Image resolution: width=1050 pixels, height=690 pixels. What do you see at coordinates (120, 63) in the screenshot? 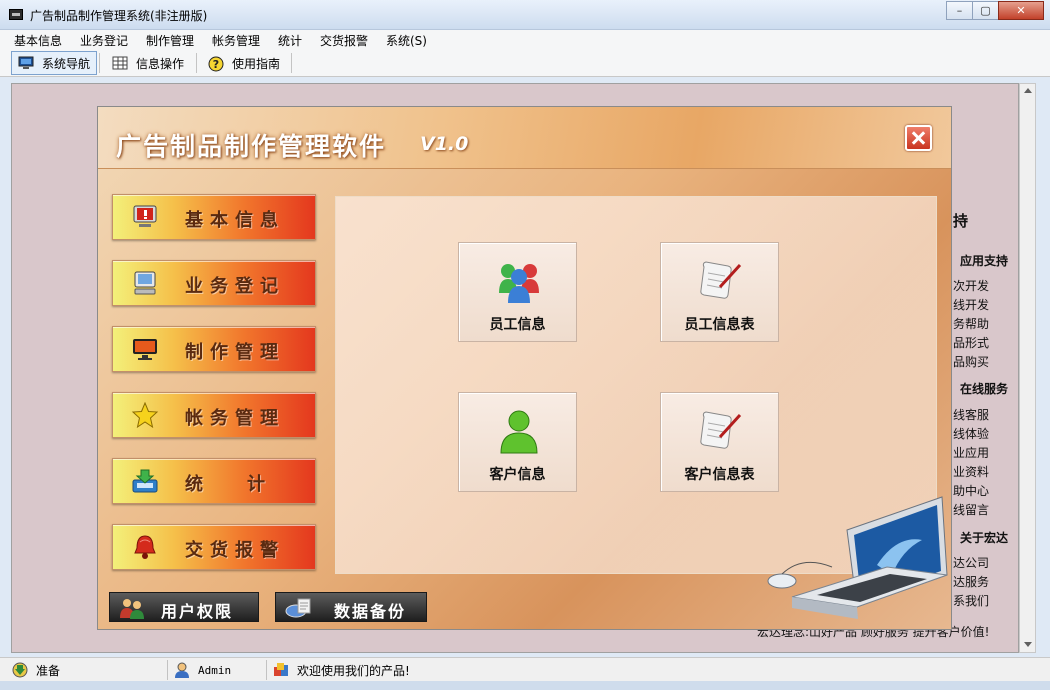
I see `grid-icon` at bounding box center [120, 63].